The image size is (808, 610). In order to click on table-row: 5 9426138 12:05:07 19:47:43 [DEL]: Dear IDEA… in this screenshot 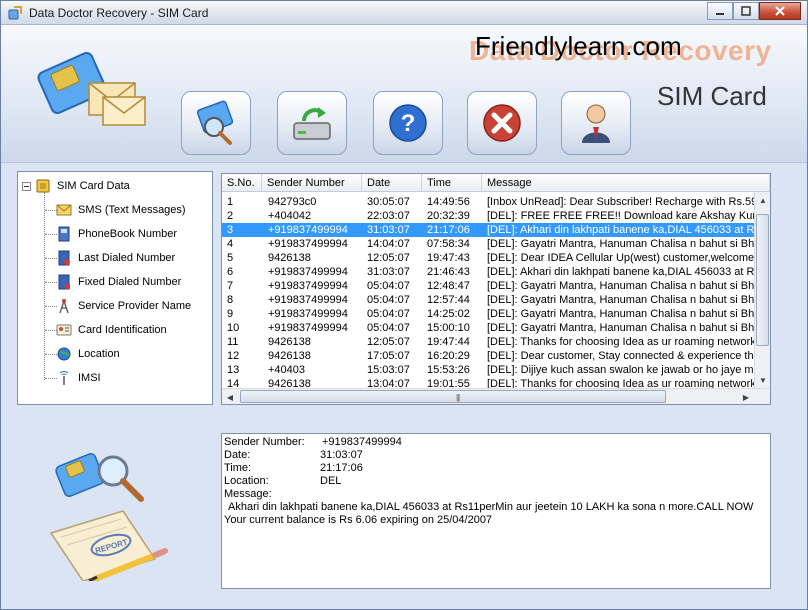, I will do `click(488, 258)`.